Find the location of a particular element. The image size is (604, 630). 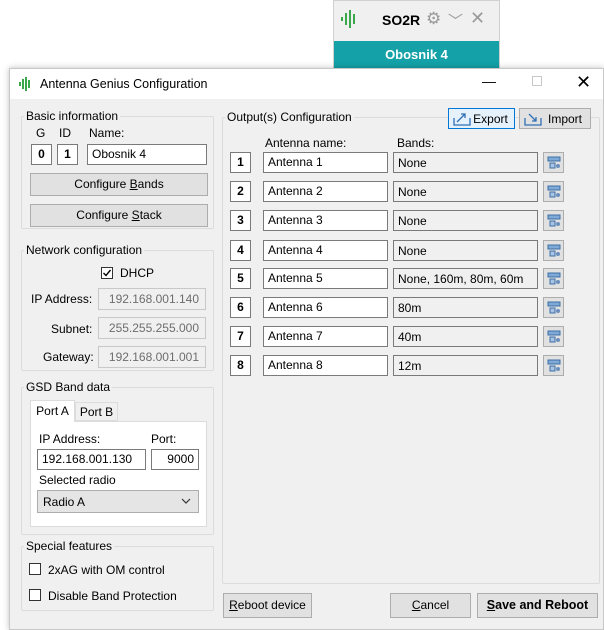

antenna-name-input: Antenna 5 is located at coordinates (325, 278).